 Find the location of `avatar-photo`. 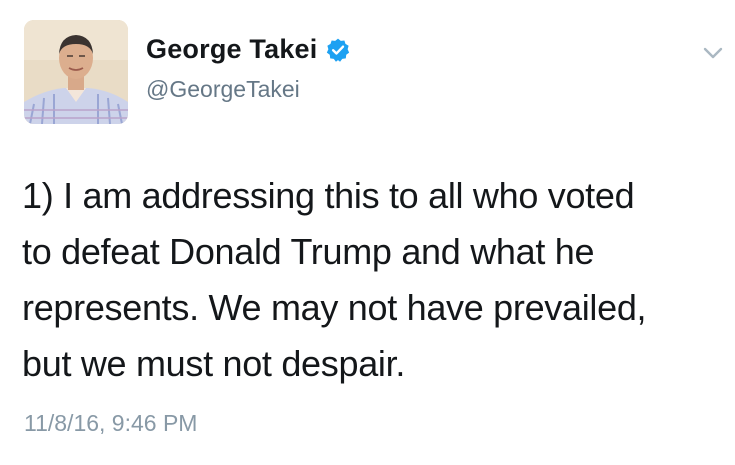

avatar-photo is located at coordinates (76, 72).